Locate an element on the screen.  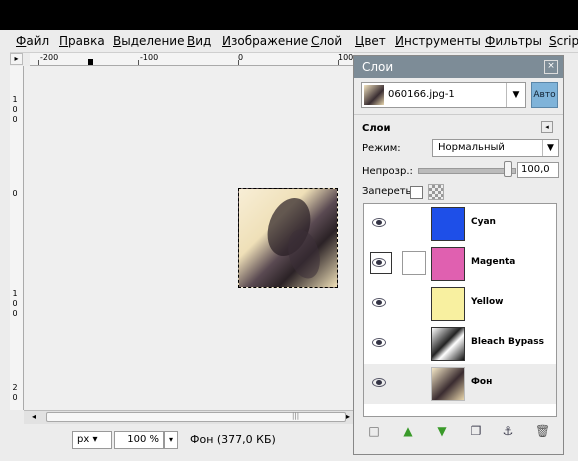
ruler-label: -200 is located at coordinates (49, 57).